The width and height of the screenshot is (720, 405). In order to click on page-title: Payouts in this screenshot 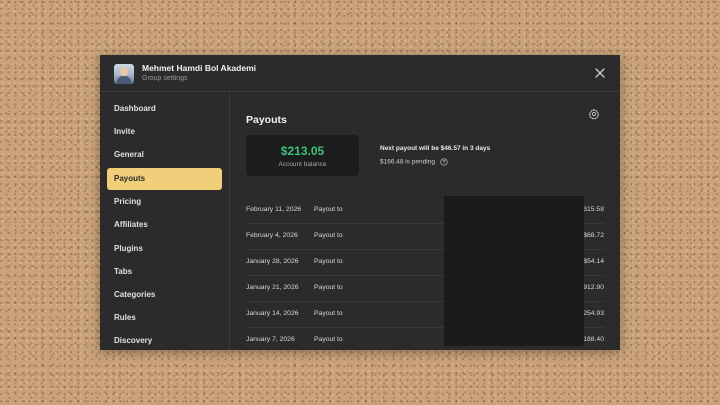, I will do `click(266, 120)`.